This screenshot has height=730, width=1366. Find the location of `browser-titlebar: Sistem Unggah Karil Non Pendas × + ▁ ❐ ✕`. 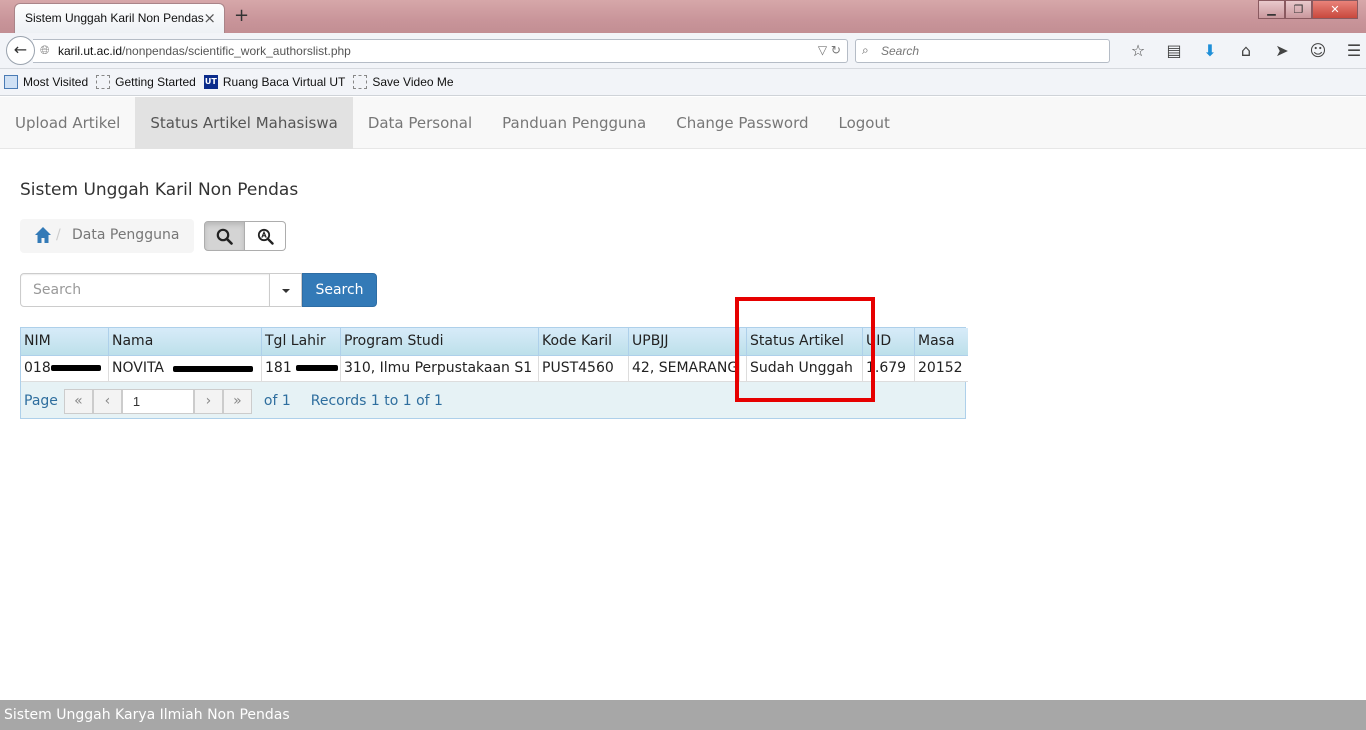

browser-titlebar: Sistem Unggah Karil Non Pendas × + ▁ ❐ ✕ is located at coordinates (683, 16).